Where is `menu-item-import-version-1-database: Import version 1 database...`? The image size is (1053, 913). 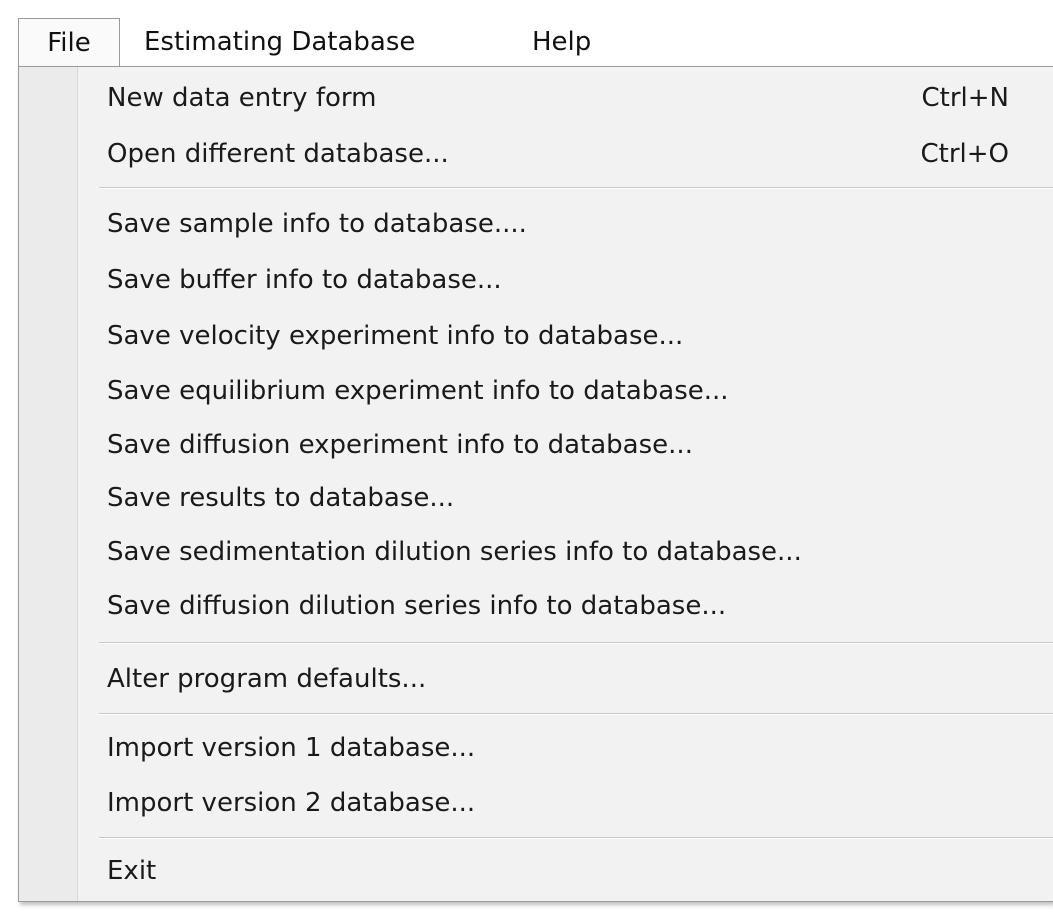
menu-item-import-version-1-database: Import version 1 database... is located at coordinates (536, 748).